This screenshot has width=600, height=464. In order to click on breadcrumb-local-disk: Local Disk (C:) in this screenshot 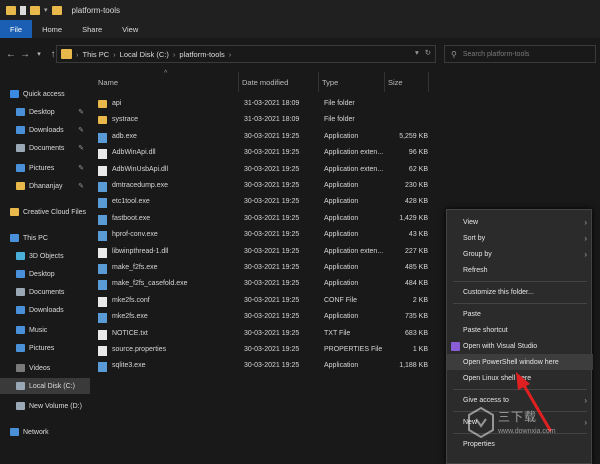, I will do `click(144, 54)`.